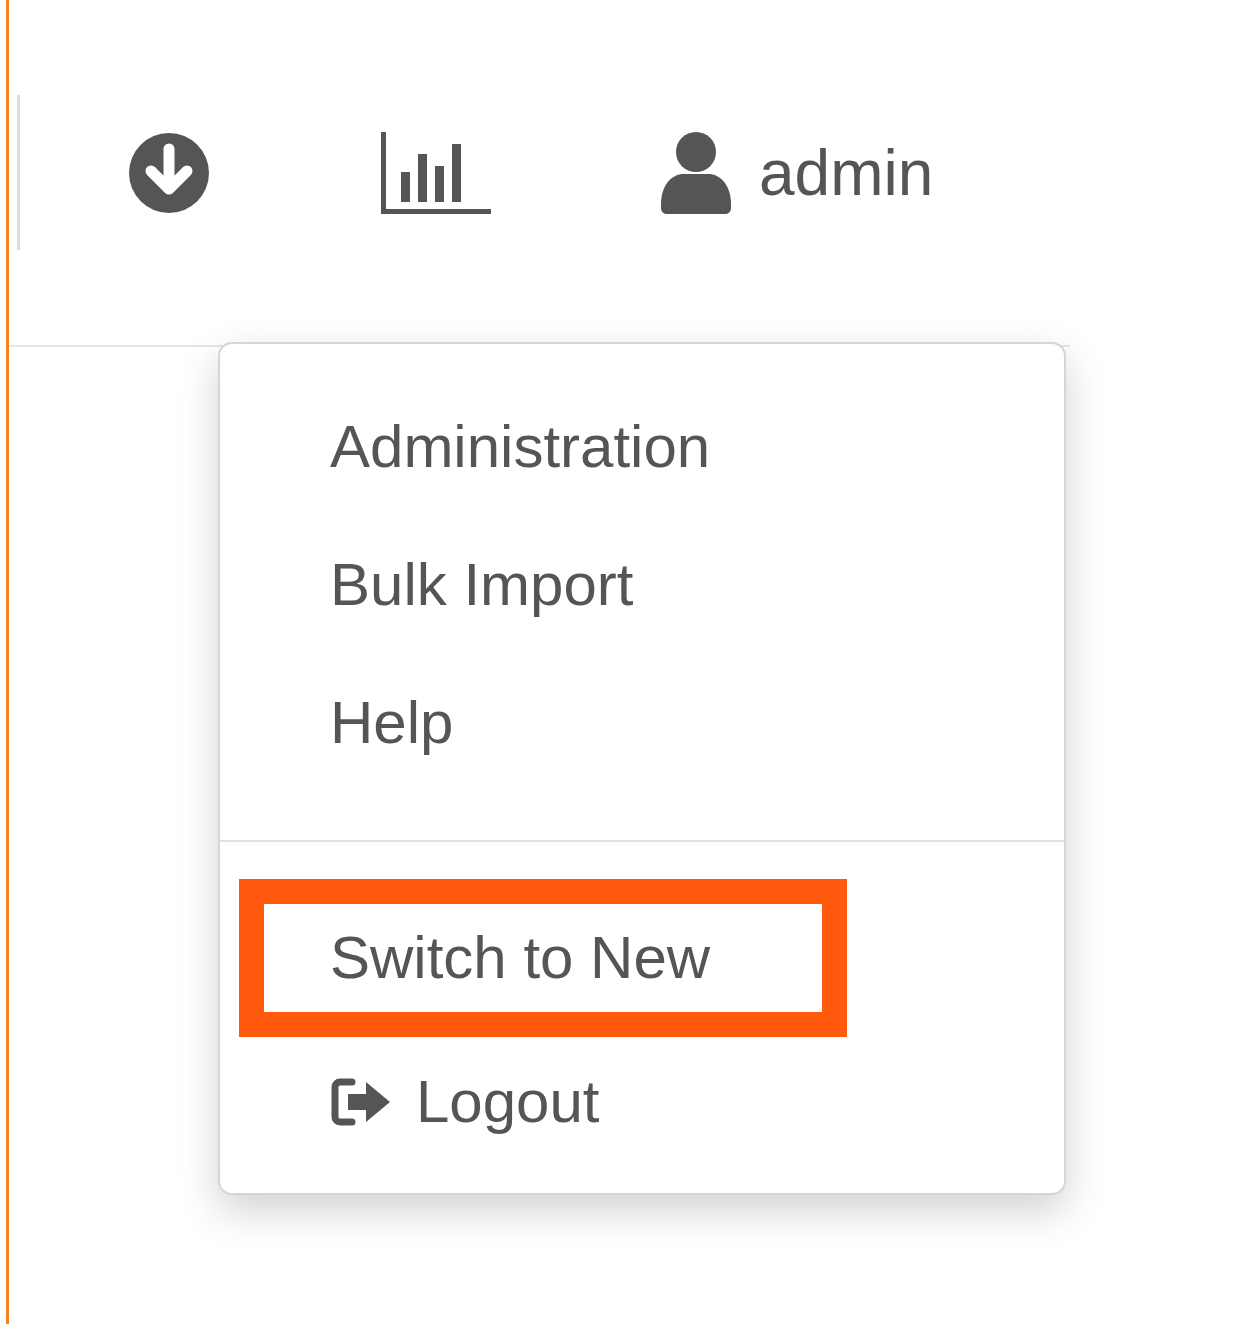  I want to click on username: admin, so click(846, 172).